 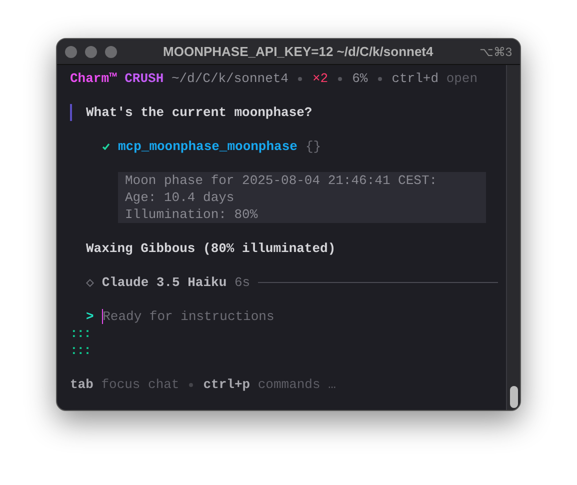 I want to click on shortcut-label: open, so click(x=462, y=78).